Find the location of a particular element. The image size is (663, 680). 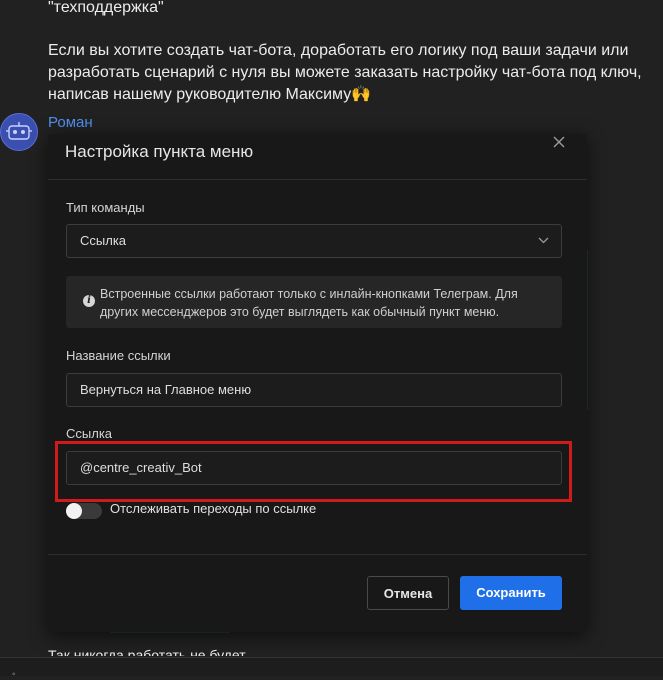

reply-message-text: Так никогда работать не будет is located at coordinates (147, 651).